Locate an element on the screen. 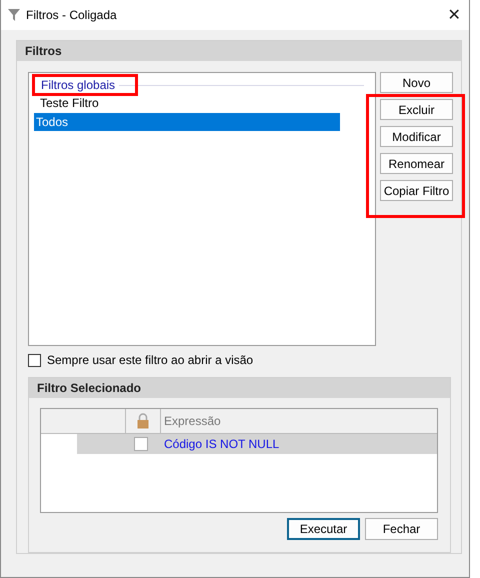 Image resolution: width=480 pixels, height=578 pixels. group-label: Filtros globais is located at coordinates (78, 85).